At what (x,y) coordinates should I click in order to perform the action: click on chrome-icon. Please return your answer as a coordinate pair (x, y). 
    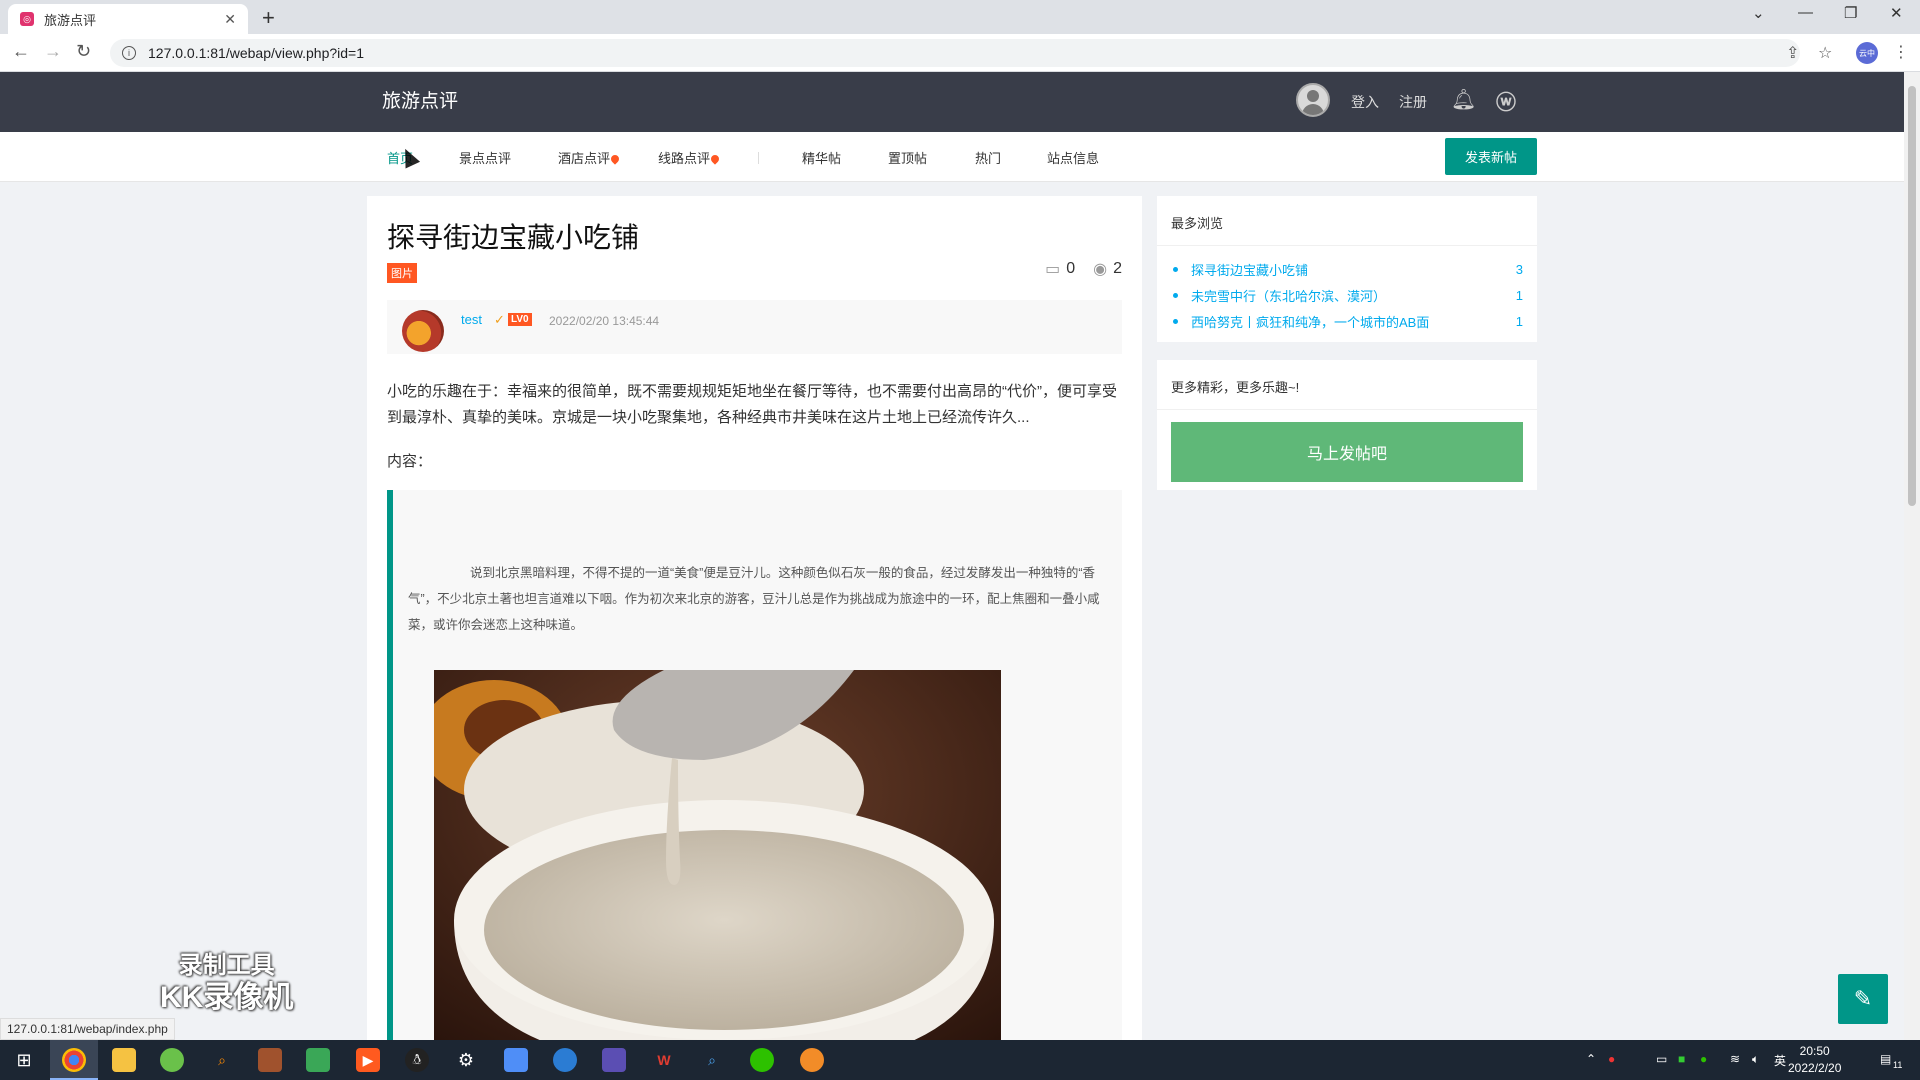
    Looking at the image, I should click on (74, 1060).